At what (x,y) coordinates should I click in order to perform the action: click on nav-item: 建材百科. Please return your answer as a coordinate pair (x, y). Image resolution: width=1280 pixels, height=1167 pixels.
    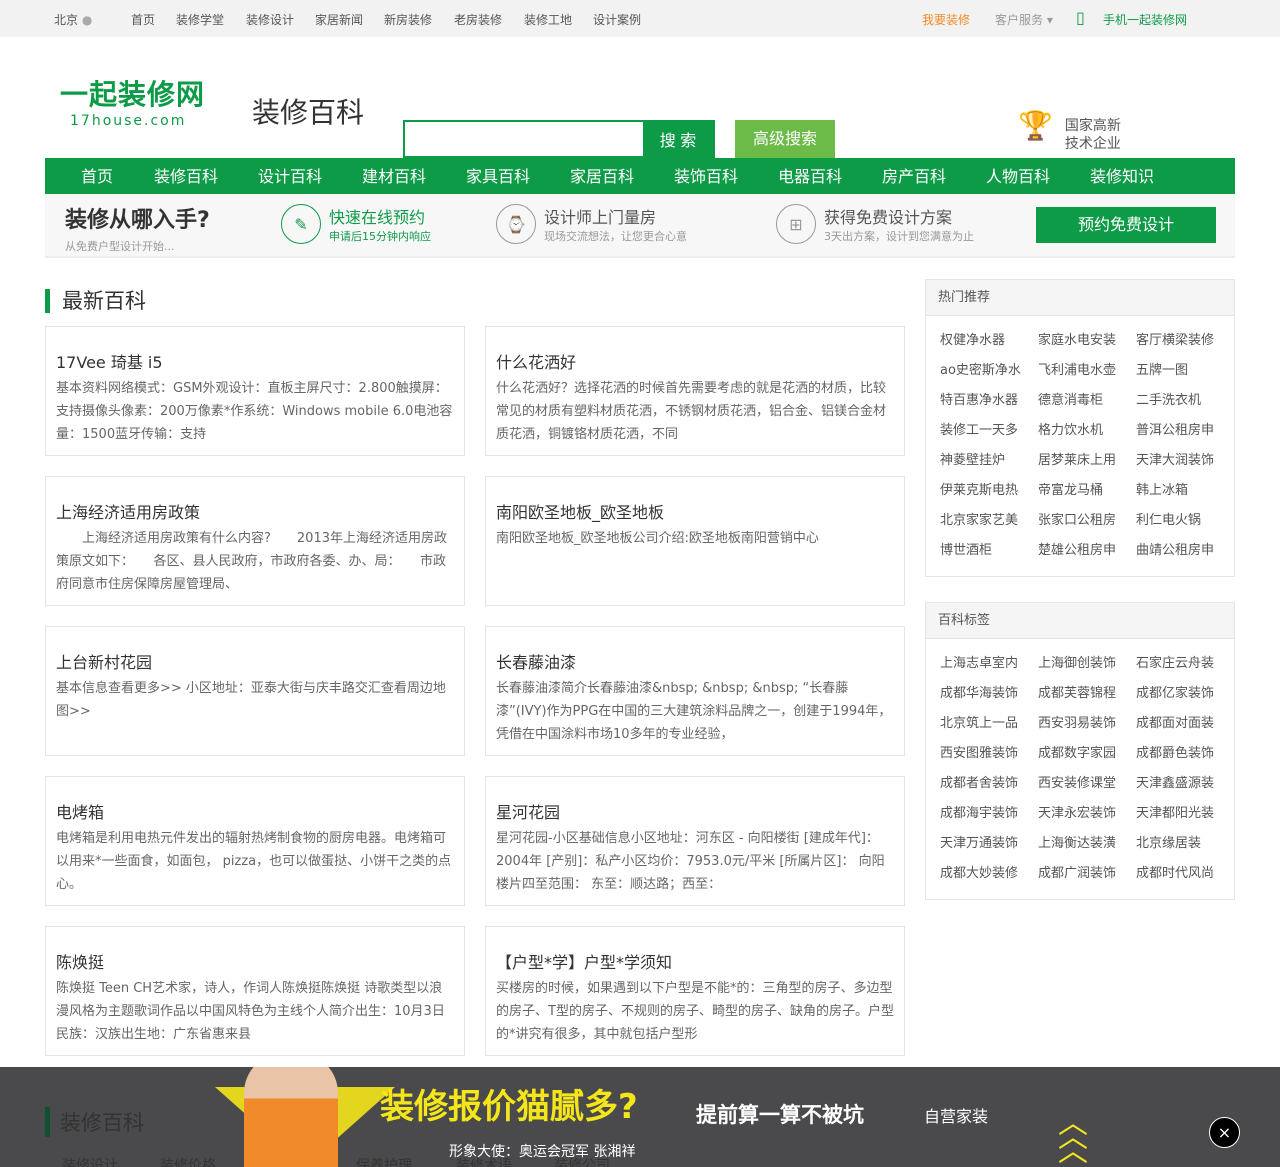
    Looking at the image, I should click on (394, 176).